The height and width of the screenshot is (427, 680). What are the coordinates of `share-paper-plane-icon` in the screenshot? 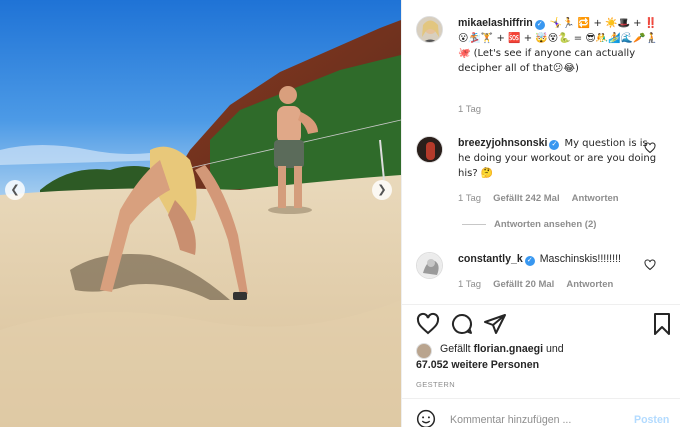 It's located at (495, 324).